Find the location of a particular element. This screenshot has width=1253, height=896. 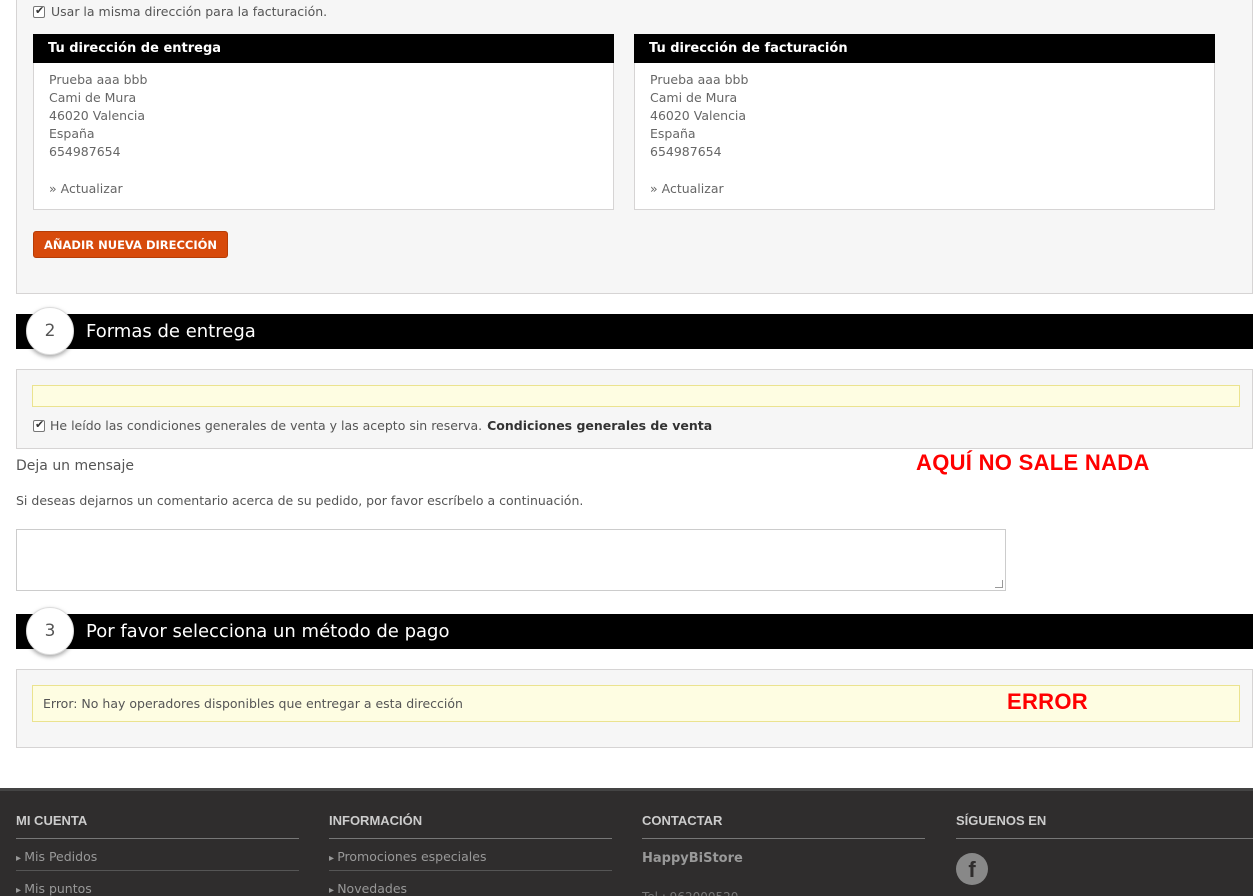

footer-social-column: SÍGUENOS EN f is located at coordinates (1104, 838).